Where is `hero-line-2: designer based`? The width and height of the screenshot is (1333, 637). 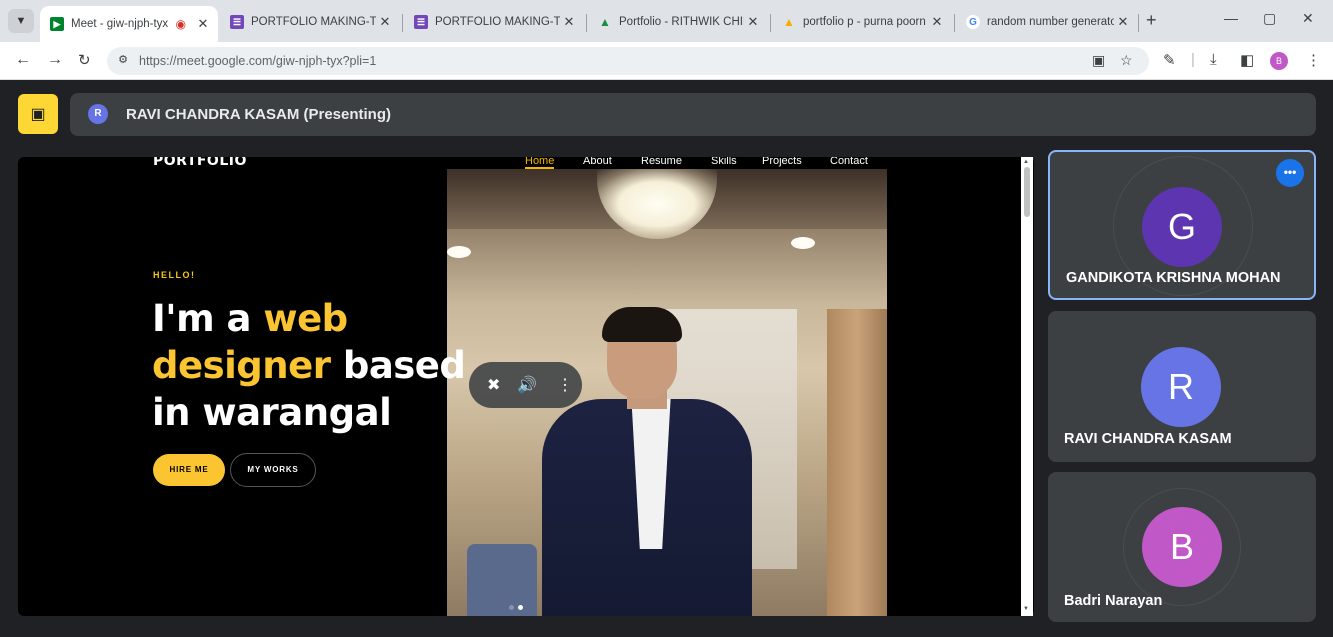 hero-line-2: designer based is located at coordinates (309, 365).